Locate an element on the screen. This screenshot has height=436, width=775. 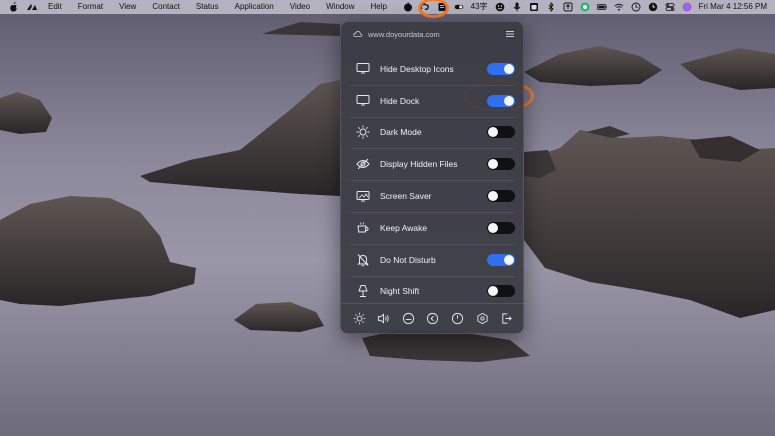
settings-icon is located at coordinates (482, 319).